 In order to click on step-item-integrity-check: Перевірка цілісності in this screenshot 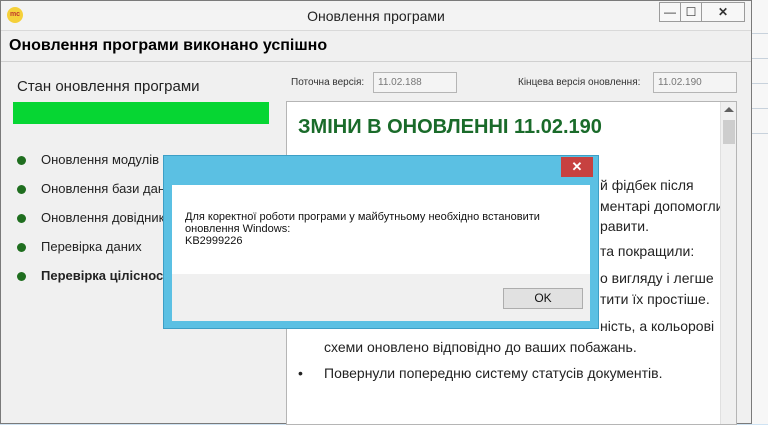, I will do `click(102, 281)`.